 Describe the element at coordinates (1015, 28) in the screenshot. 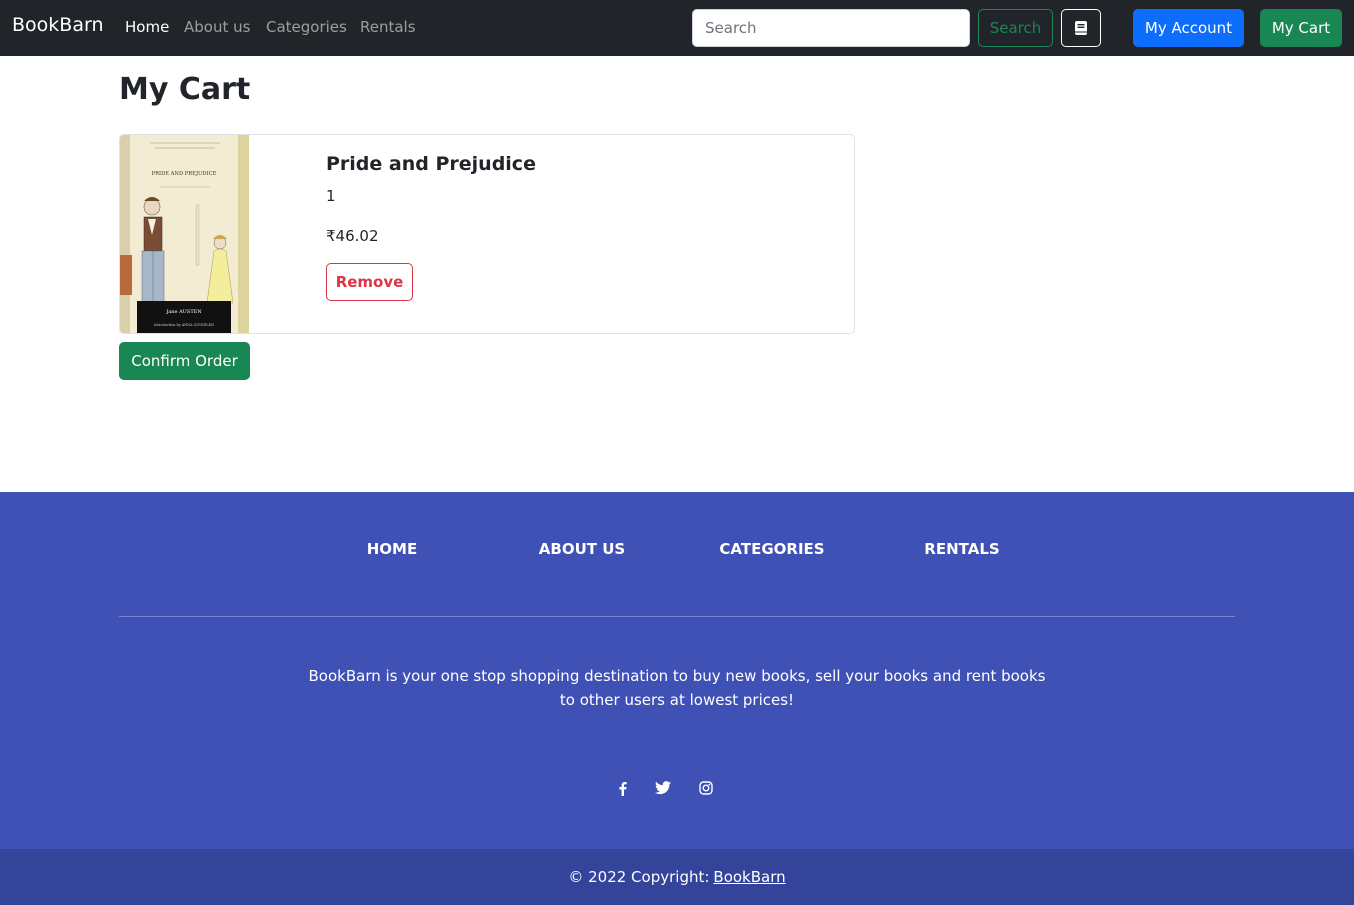

I see `search-button: Search` at that location.